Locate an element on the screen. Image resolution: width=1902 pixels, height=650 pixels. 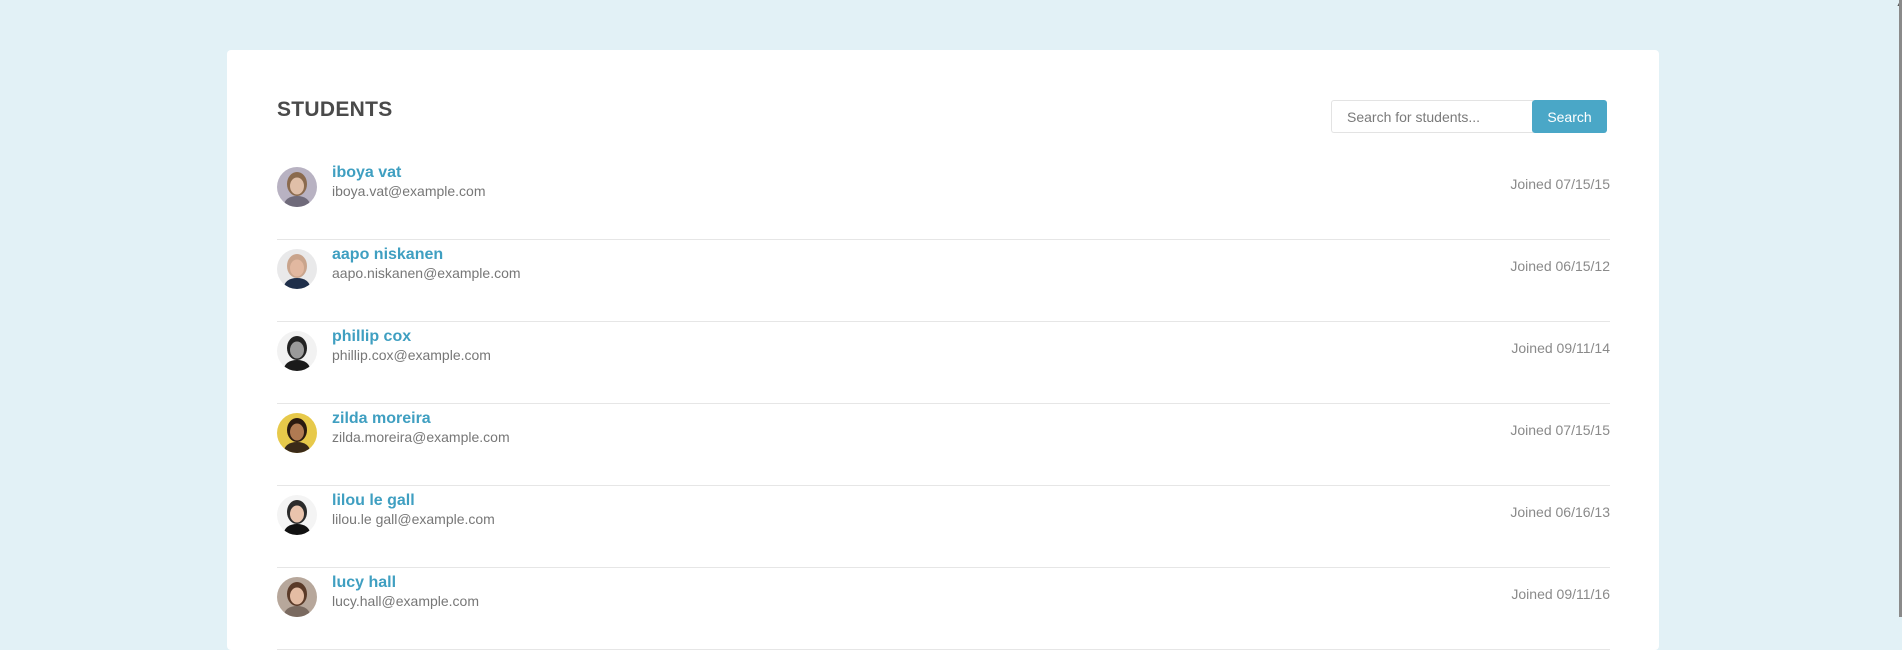
search-button: Search is located at coordinates (1569, 116).